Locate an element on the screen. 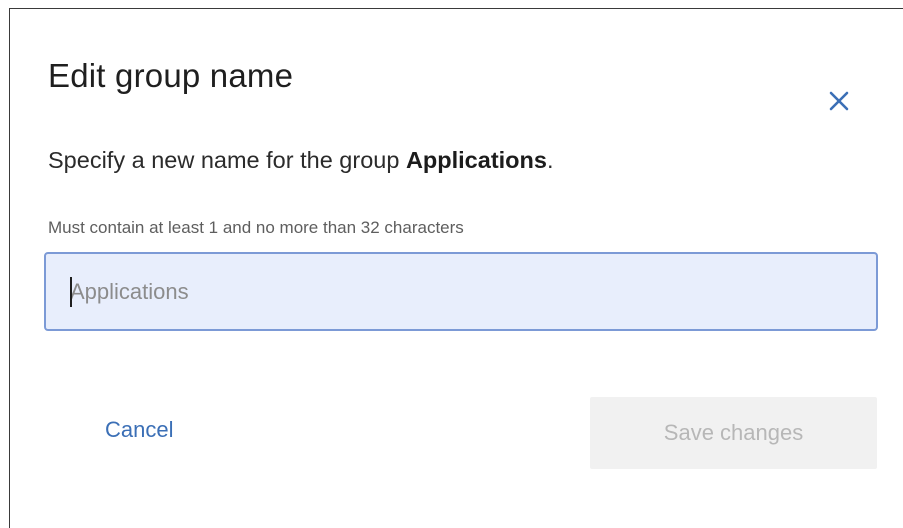 This screenshot has height=528, width=903. description-prefix: Specify a new name for the group is located at coordinates (227, 160).